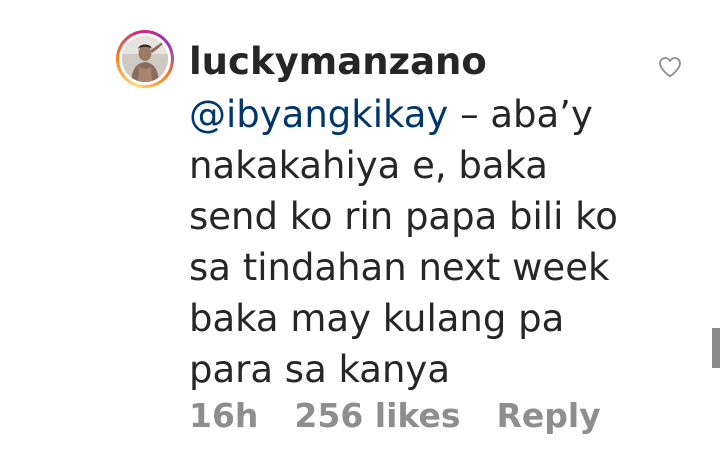 This screenshot has width=720, height=467. Describe the element at coordinates (520, 114) in the screenshot. I see `comment-text-segment: – aba’y` at that location.